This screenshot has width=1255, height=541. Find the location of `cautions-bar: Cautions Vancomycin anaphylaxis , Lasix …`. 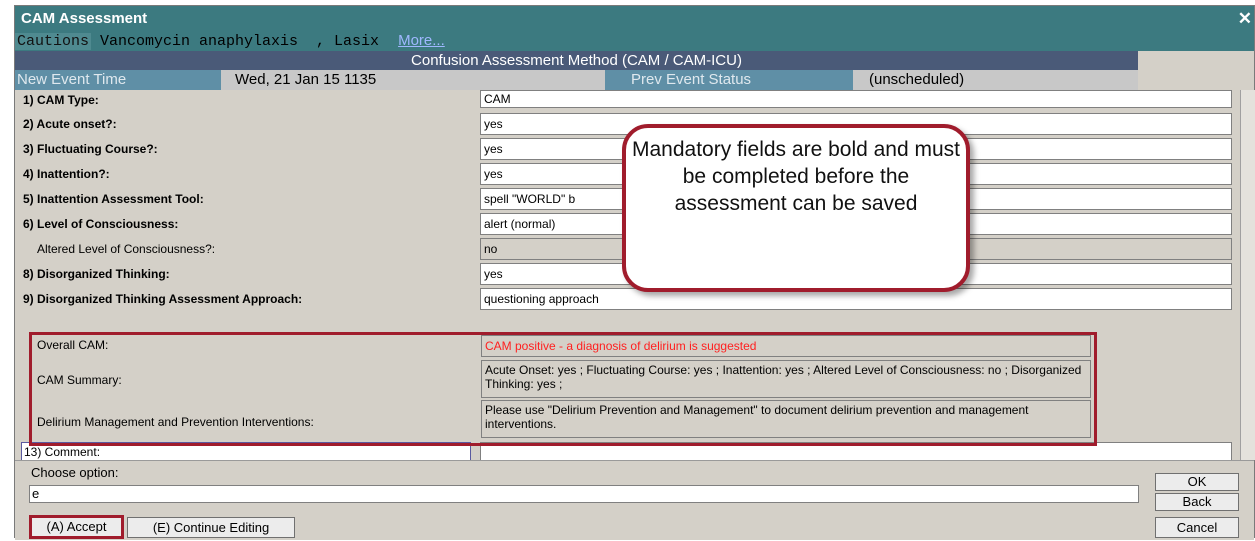

cautions-bar: Cautions Vancomycin anaphylaxis , Lasix … is located at coordinates (634, 41).